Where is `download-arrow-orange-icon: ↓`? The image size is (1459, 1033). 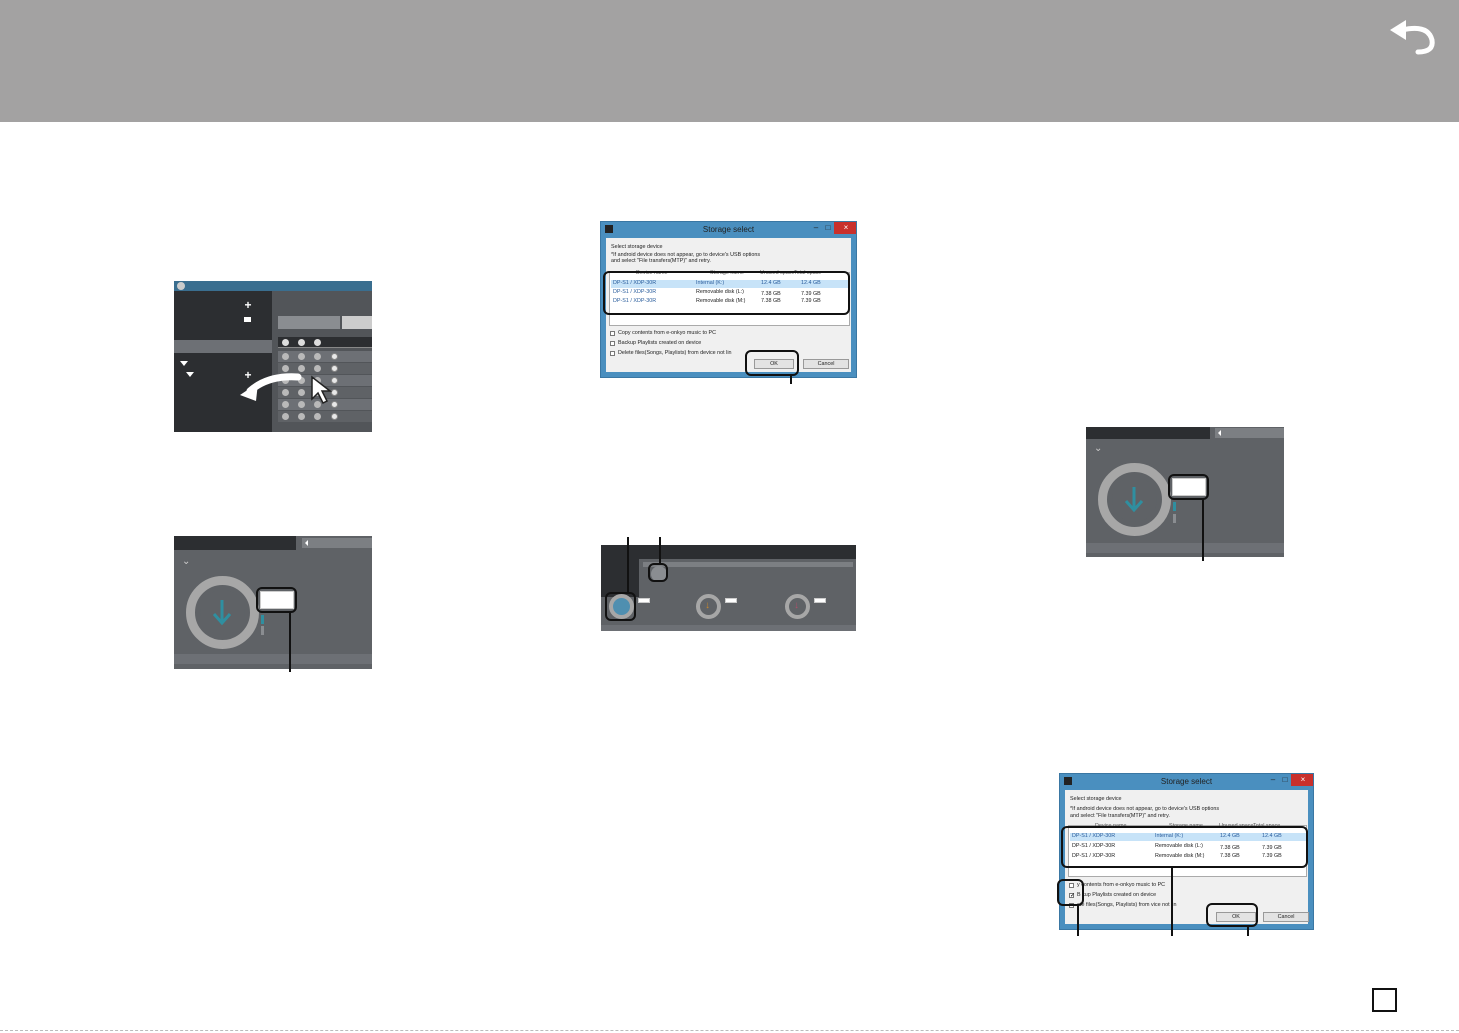 download-arrow-orange-icon: ↓ is located at coordinates (707, 605).